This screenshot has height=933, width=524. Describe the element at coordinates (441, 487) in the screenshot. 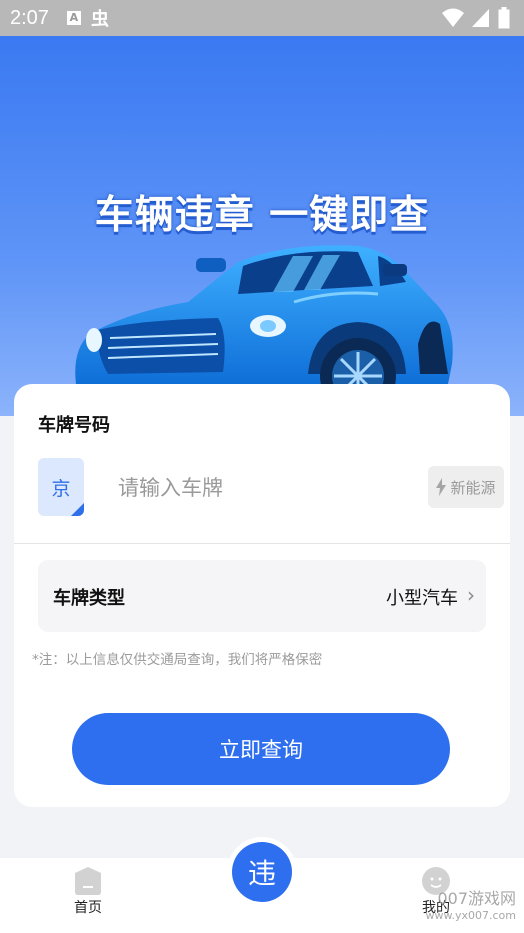

I see `bolt-icon` at that location.